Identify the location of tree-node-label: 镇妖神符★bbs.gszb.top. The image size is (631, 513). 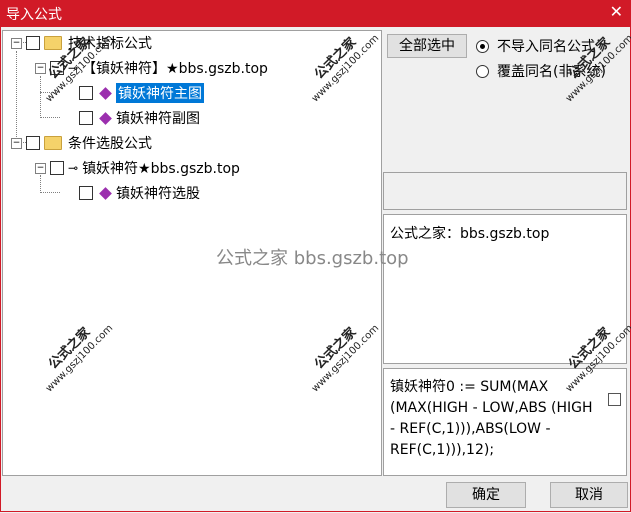
(161, 169).